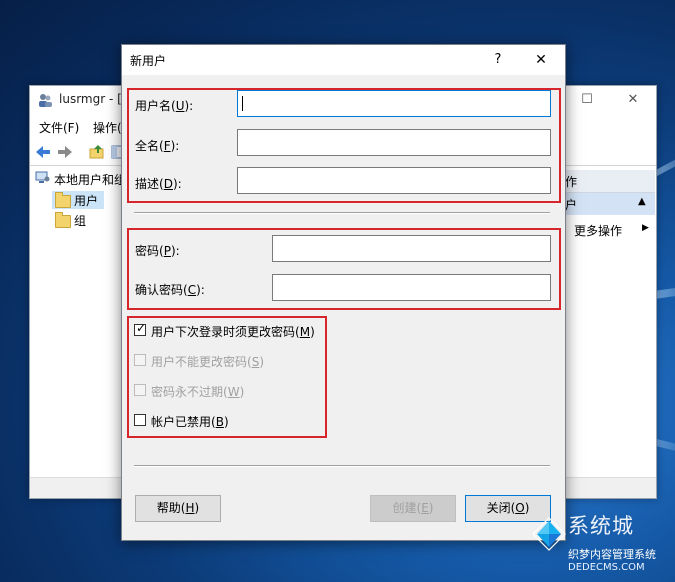  What do you see at coordinates (587, 100) in the screenshot?
I see `maximize-icon: ☐` at bounding box center [587, 100].